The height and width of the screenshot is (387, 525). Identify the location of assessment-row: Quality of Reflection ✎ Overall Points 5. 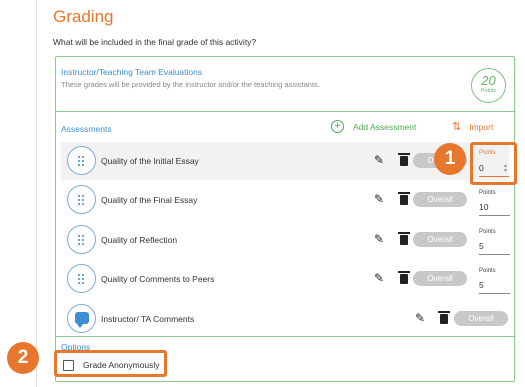
(285, 240).